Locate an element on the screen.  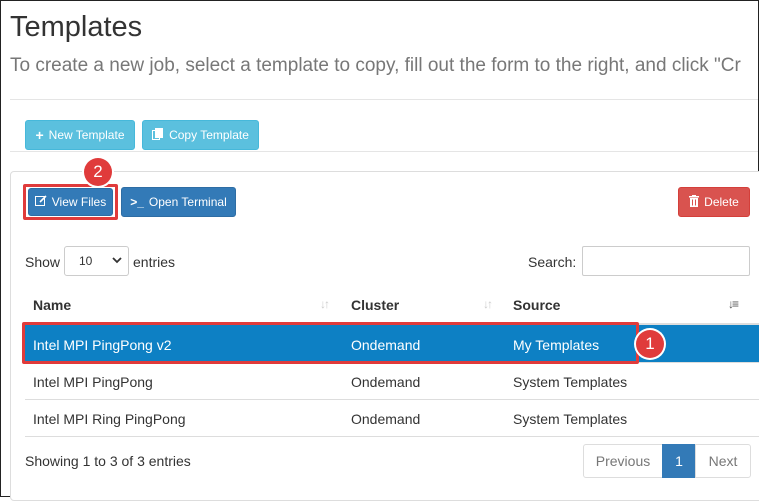
page-title: Templates is located at coordinates (76, 27).